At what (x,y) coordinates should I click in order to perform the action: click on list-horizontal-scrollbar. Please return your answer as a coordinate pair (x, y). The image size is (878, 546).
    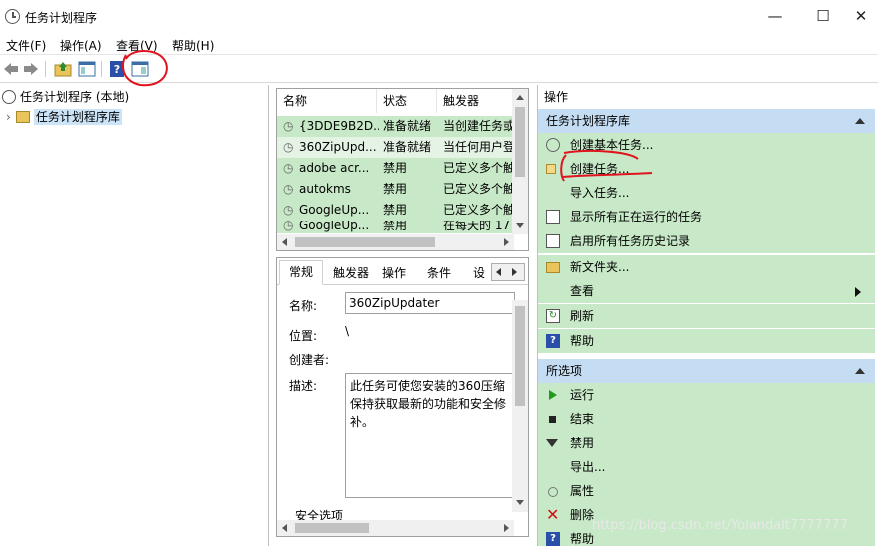
    Looking at the image, I should click on (395, 242).